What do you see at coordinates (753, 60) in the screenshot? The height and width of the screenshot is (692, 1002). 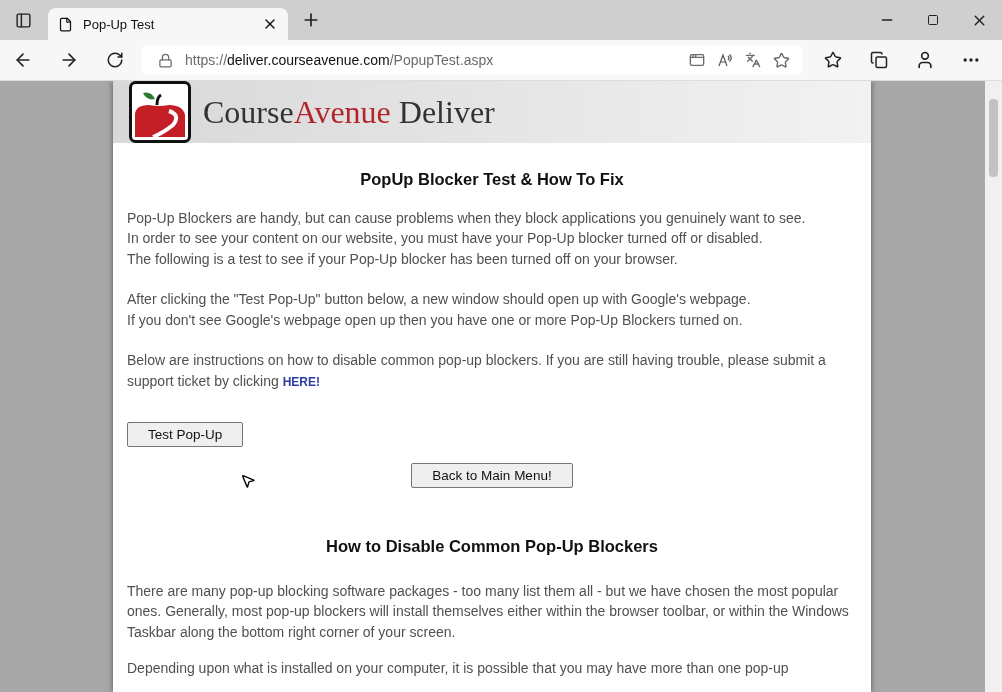 I see `translate-icon` at bounding box center [753, 60].